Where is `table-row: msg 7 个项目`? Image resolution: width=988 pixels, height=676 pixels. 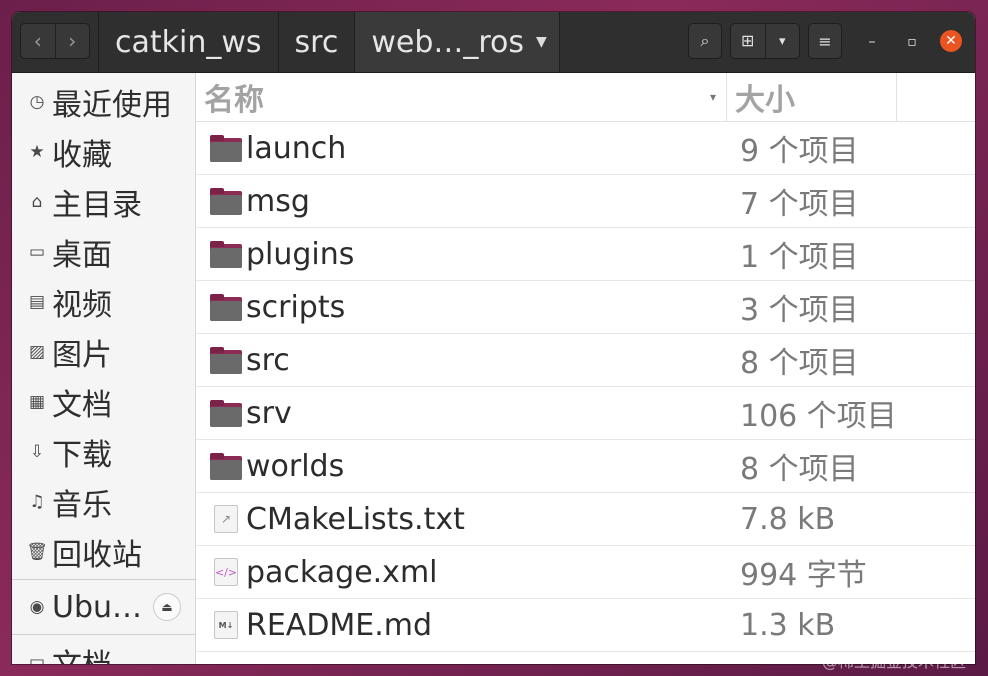 table-row: msg 7 个项目 is located at coordinates (585, 201).